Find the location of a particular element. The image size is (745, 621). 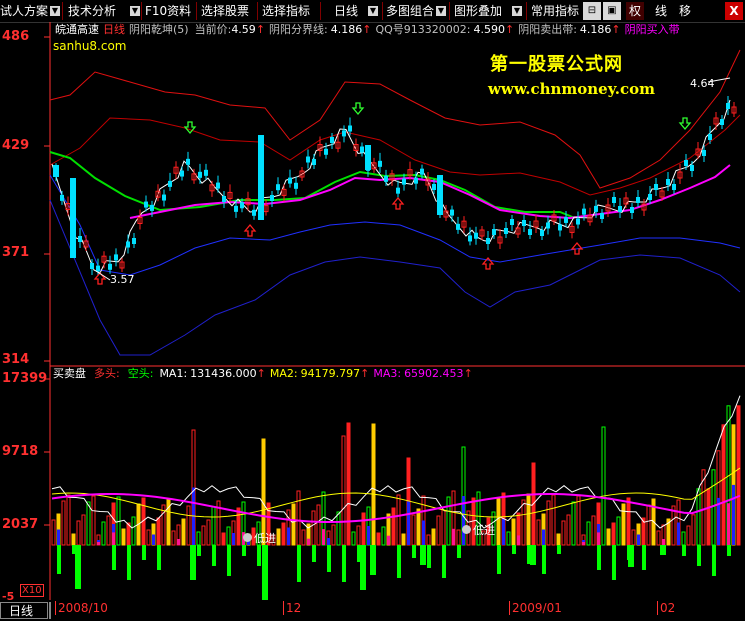

bull-label: 多头: is located at coordinates (107, 373).